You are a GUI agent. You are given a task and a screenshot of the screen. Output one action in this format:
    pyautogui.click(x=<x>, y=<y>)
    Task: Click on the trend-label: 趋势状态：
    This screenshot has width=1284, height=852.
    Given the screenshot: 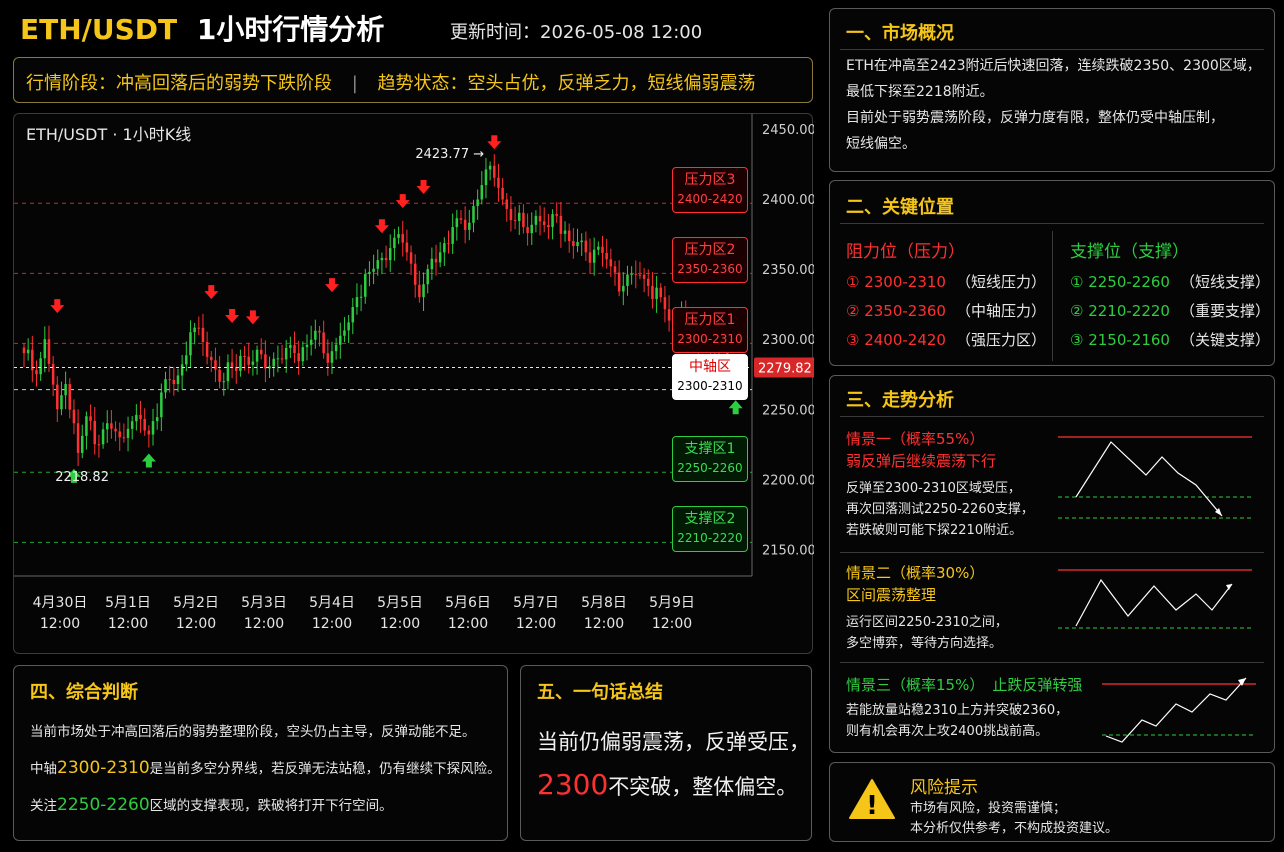 What is the action you would take?
    pyautogui.click(x=422, y=83)
    